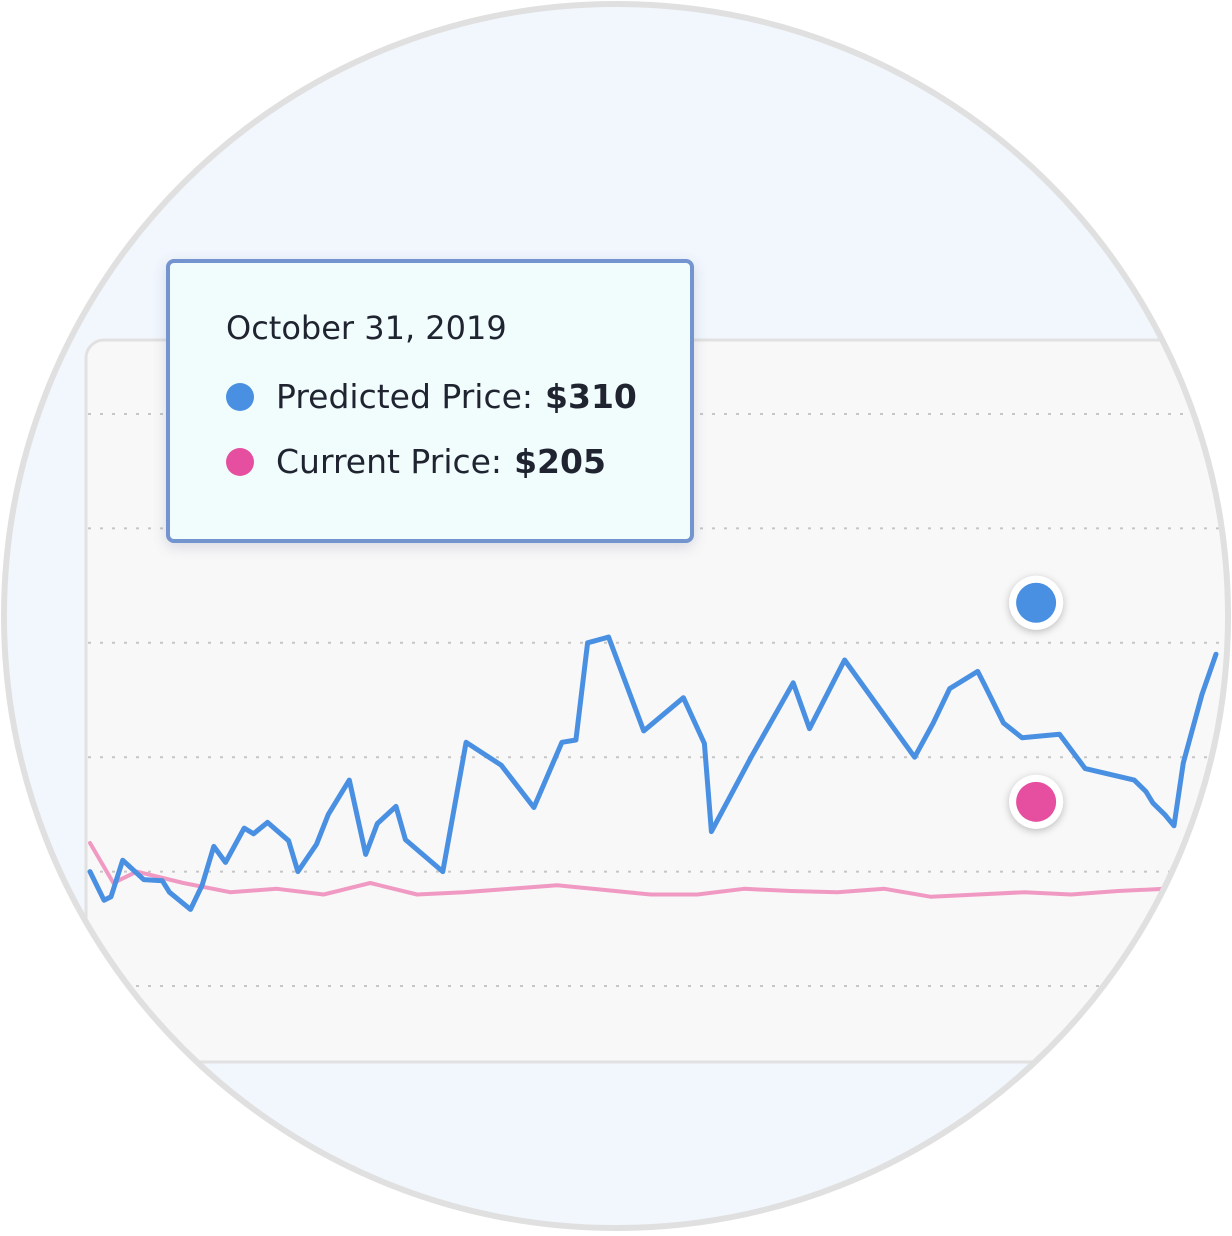 The image size is (1232, 1236). I want to click on predicted-legend-dot, so click(240, 396).